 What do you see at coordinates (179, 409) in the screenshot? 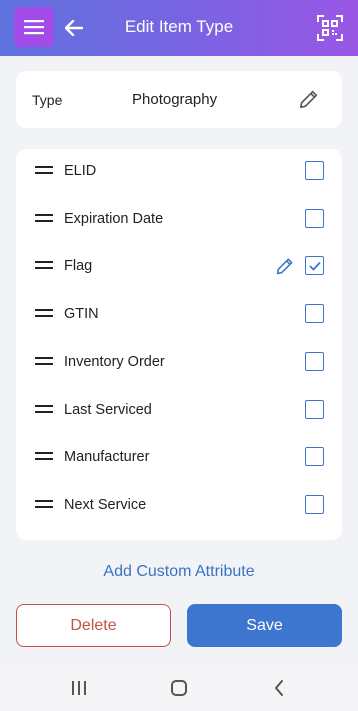
I see `attribute-row: Last Serviced` at bounding box center [179, 409].